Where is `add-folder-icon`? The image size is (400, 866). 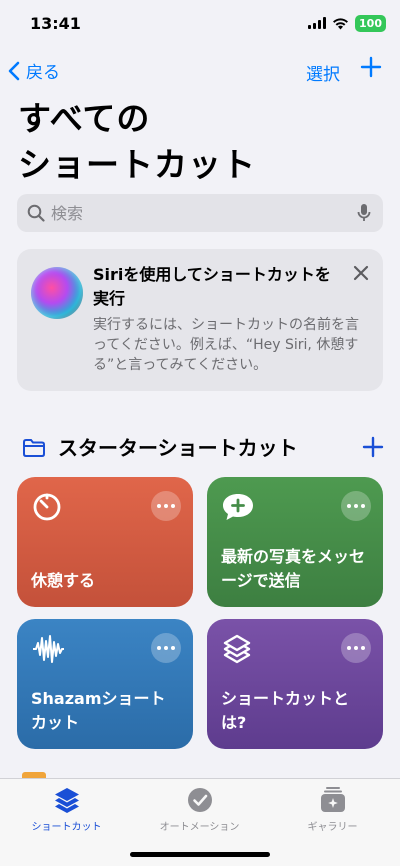 add-folder-icon is located at coordinates (373, 447).